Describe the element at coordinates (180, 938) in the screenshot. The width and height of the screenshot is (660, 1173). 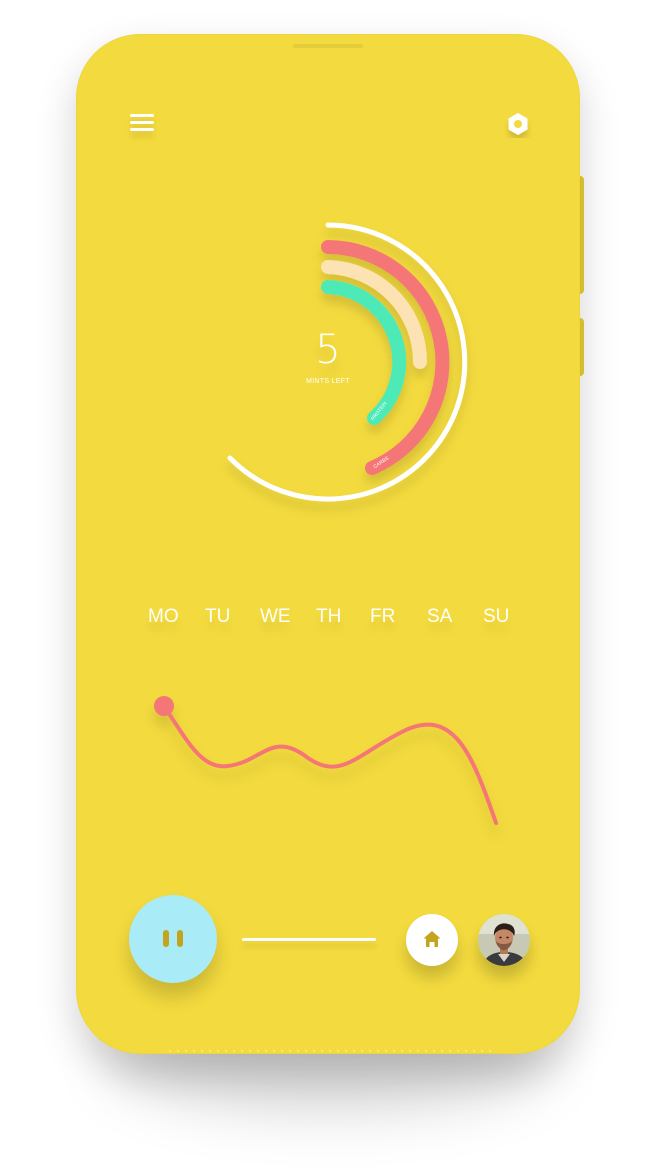
I see `pause-icon-bar` at that location.